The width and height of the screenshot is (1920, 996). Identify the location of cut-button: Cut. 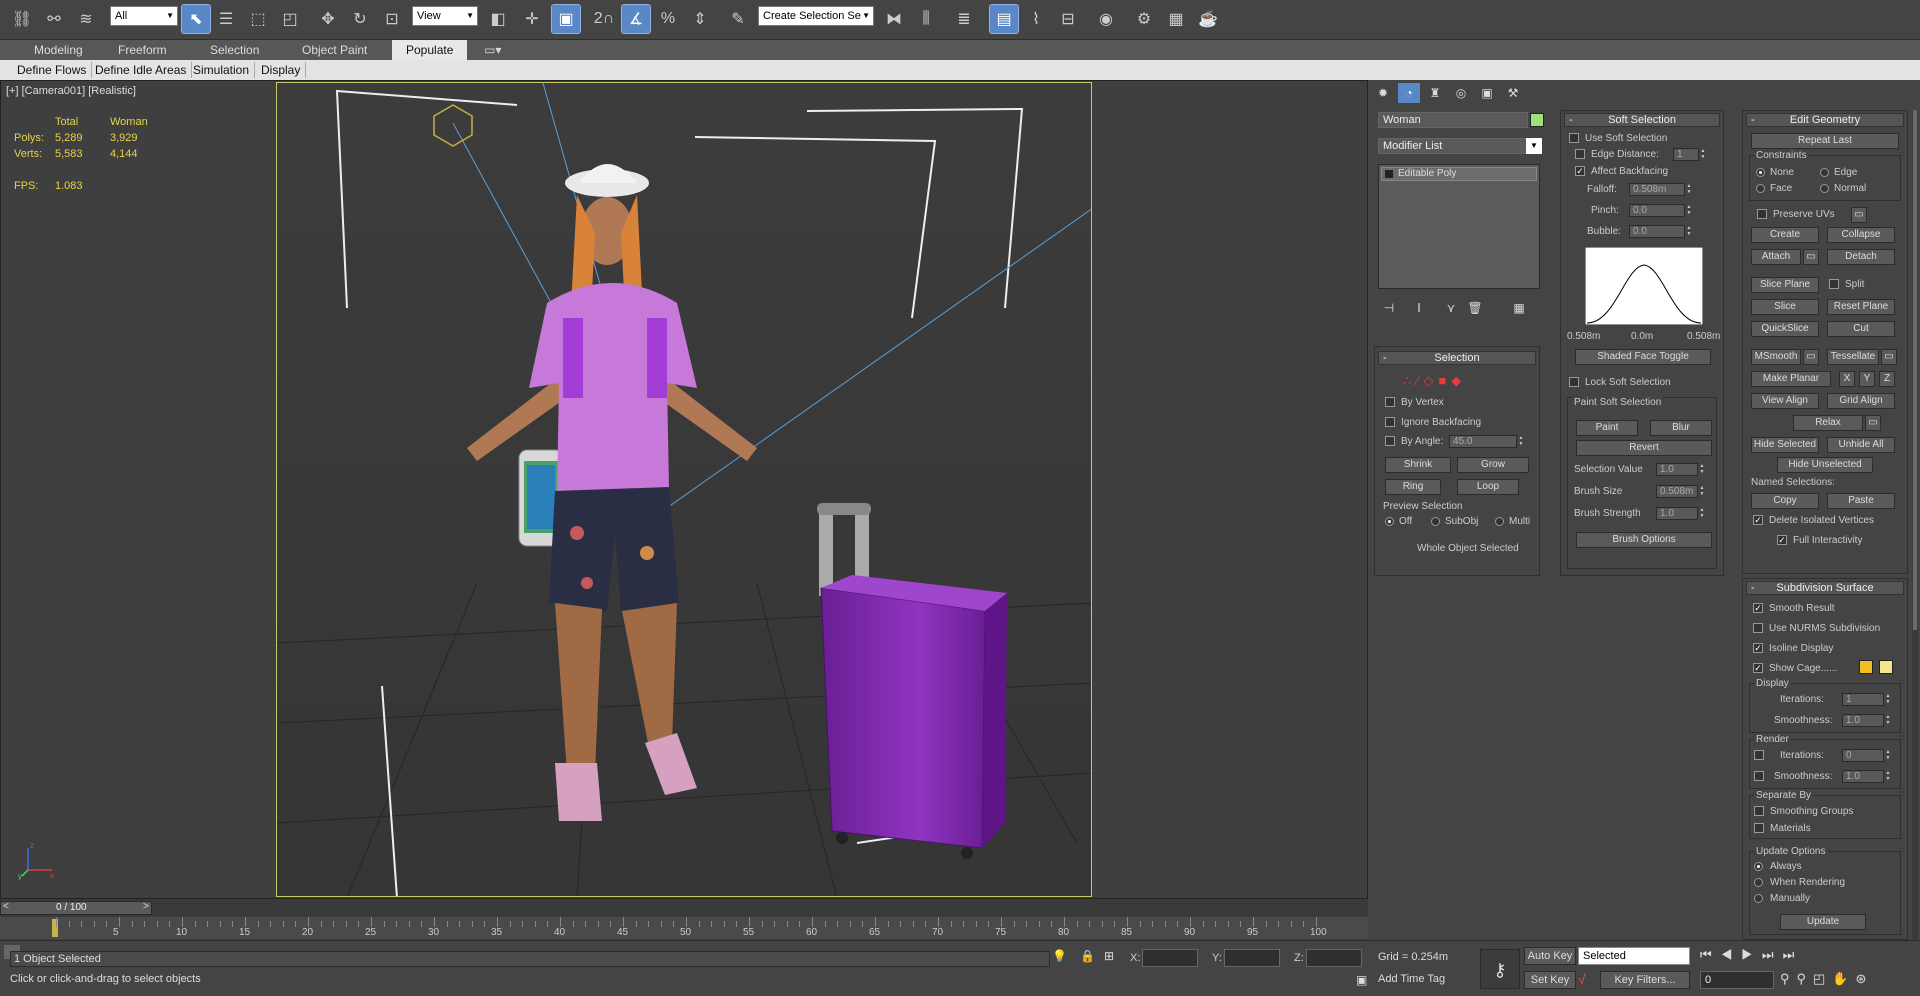
(1861, 329).